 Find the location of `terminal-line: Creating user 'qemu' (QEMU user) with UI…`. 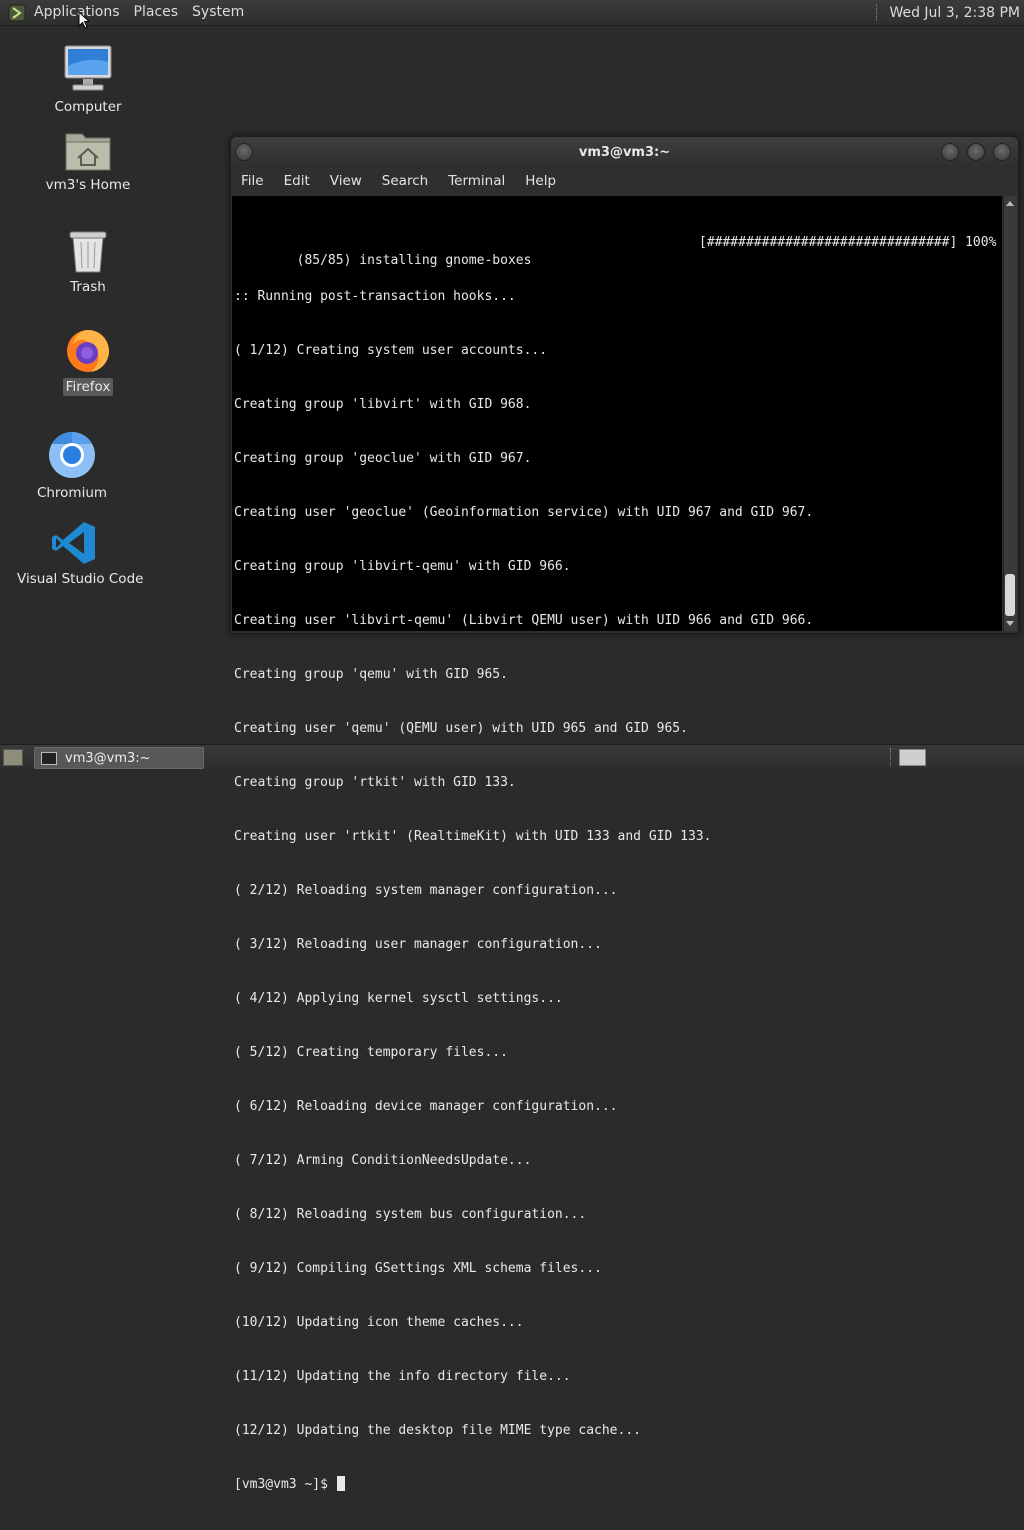

terminal-line: Creating user 'qemu' (QEMU user) with UI… is located at coordinates (461, 728).